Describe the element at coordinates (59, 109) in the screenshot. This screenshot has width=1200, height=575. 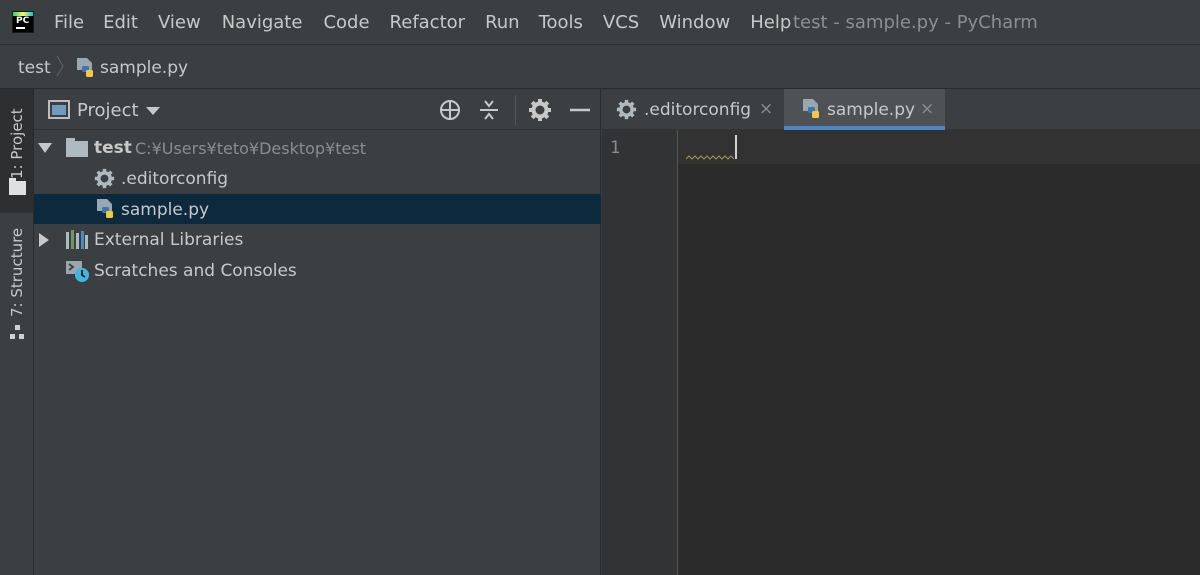
I see `project-view-icon` at that location.